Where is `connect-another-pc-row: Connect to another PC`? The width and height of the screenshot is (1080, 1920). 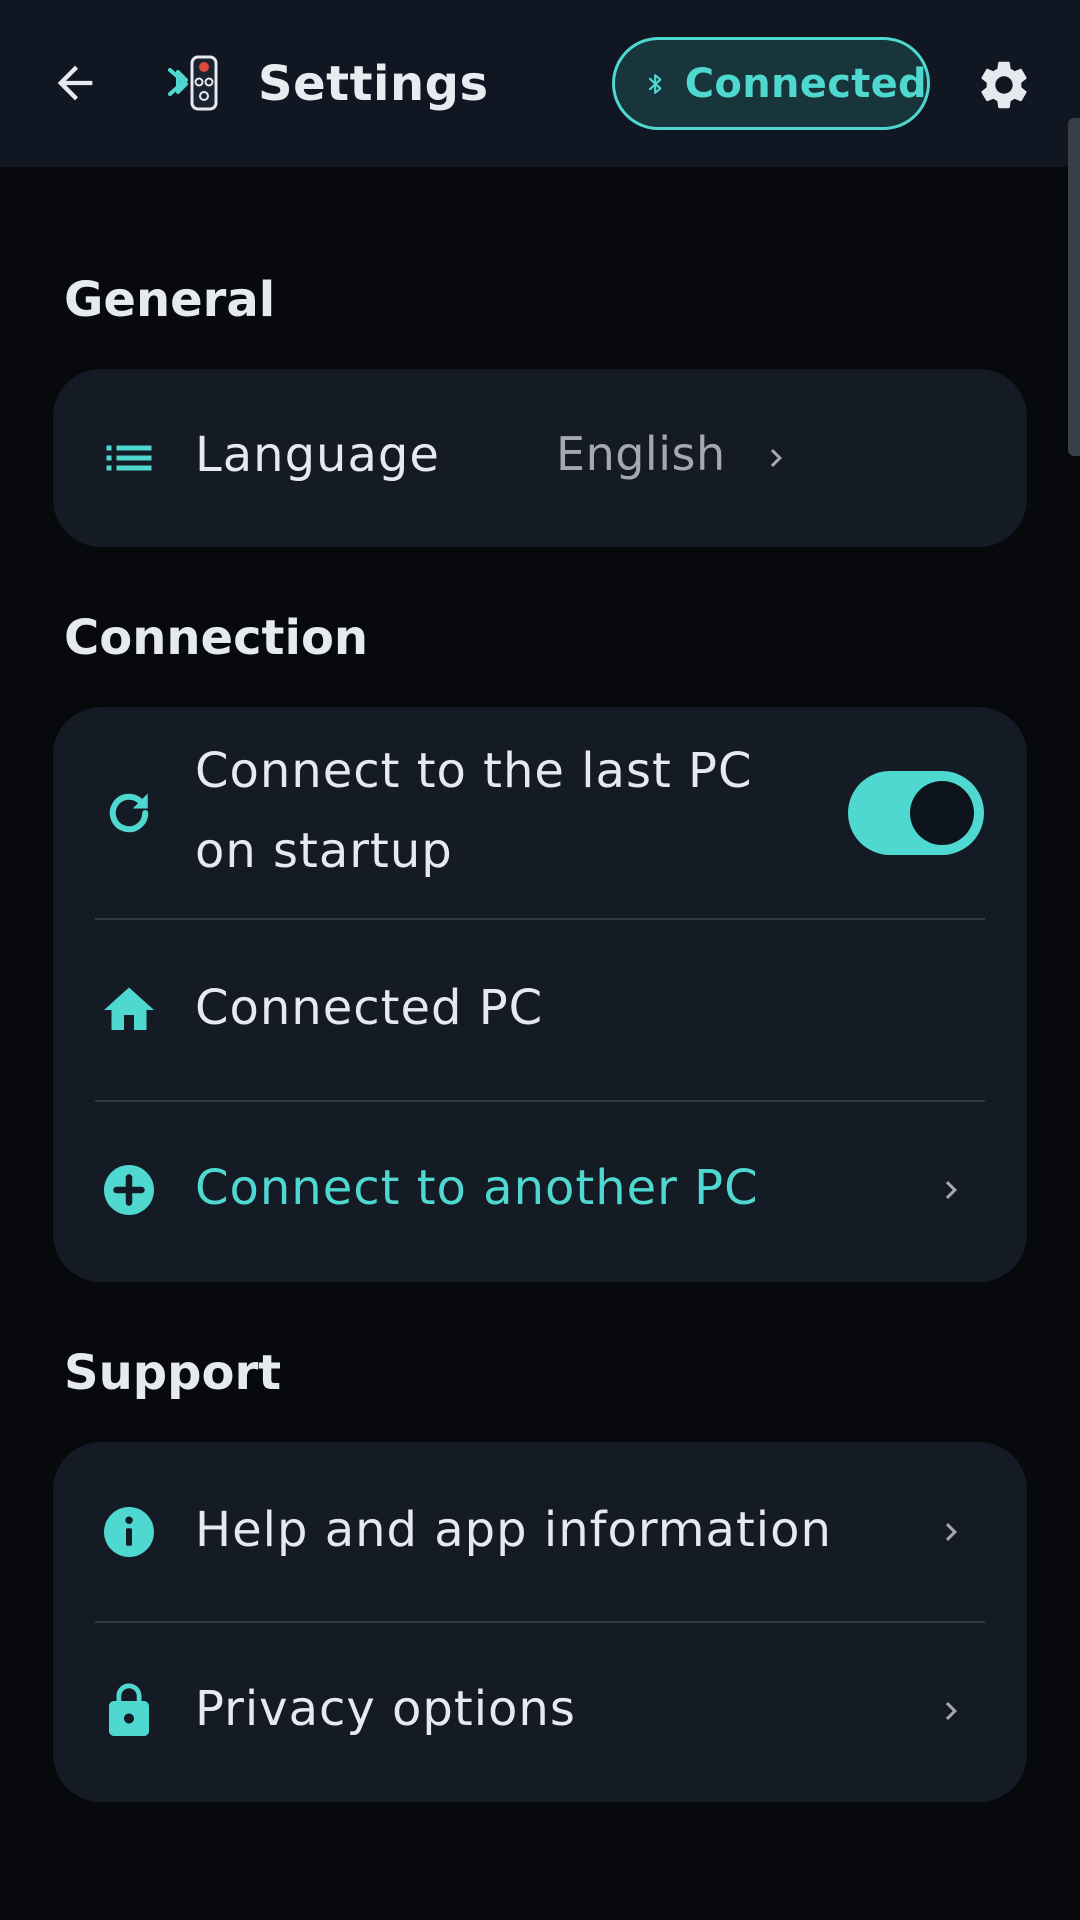
connect-another-pc-row: Connect to another PC is located at coordinates (540, 1192).